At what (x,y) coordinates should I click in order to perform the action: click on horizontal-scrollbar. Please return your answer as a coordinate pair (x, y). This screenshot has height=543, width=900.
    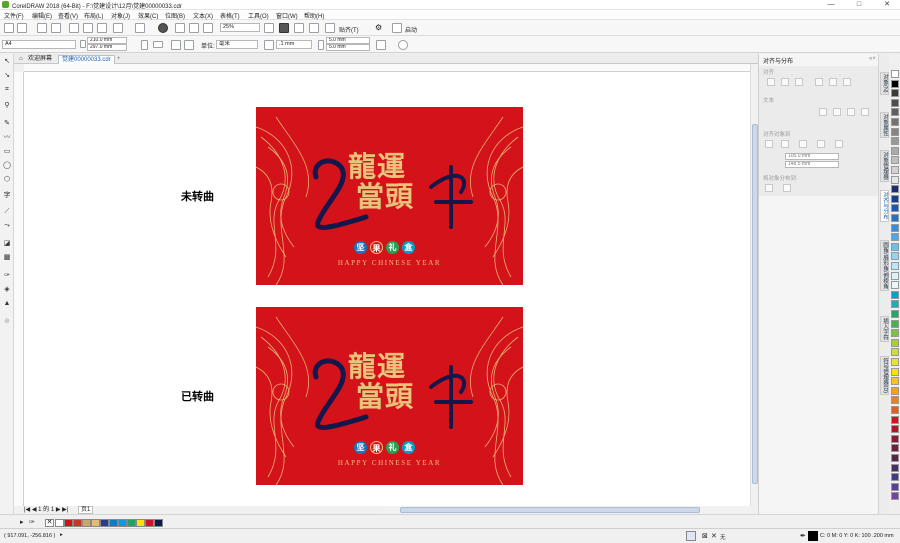
    Looking at the image, I should click on (565, 510).